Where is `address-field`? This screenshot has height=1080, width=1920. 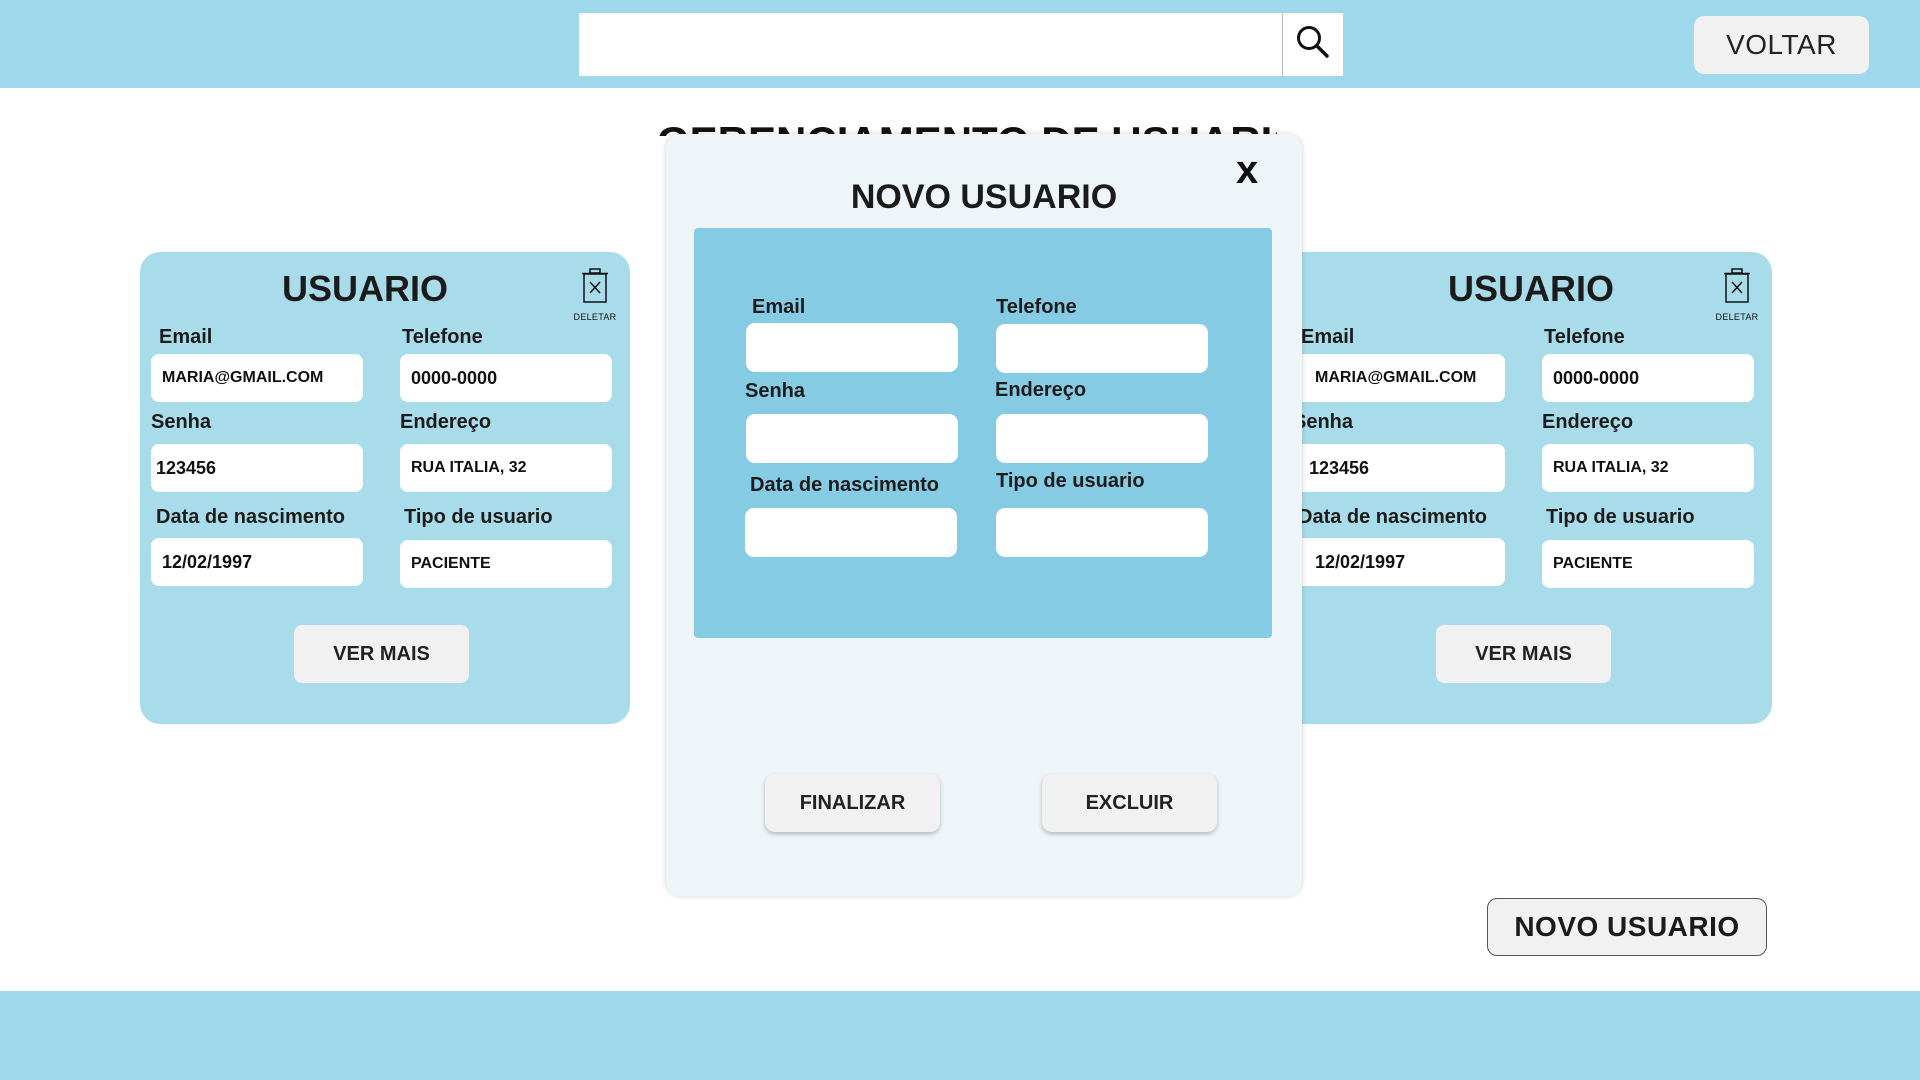 address-field is located at coordinates (1102, 438).